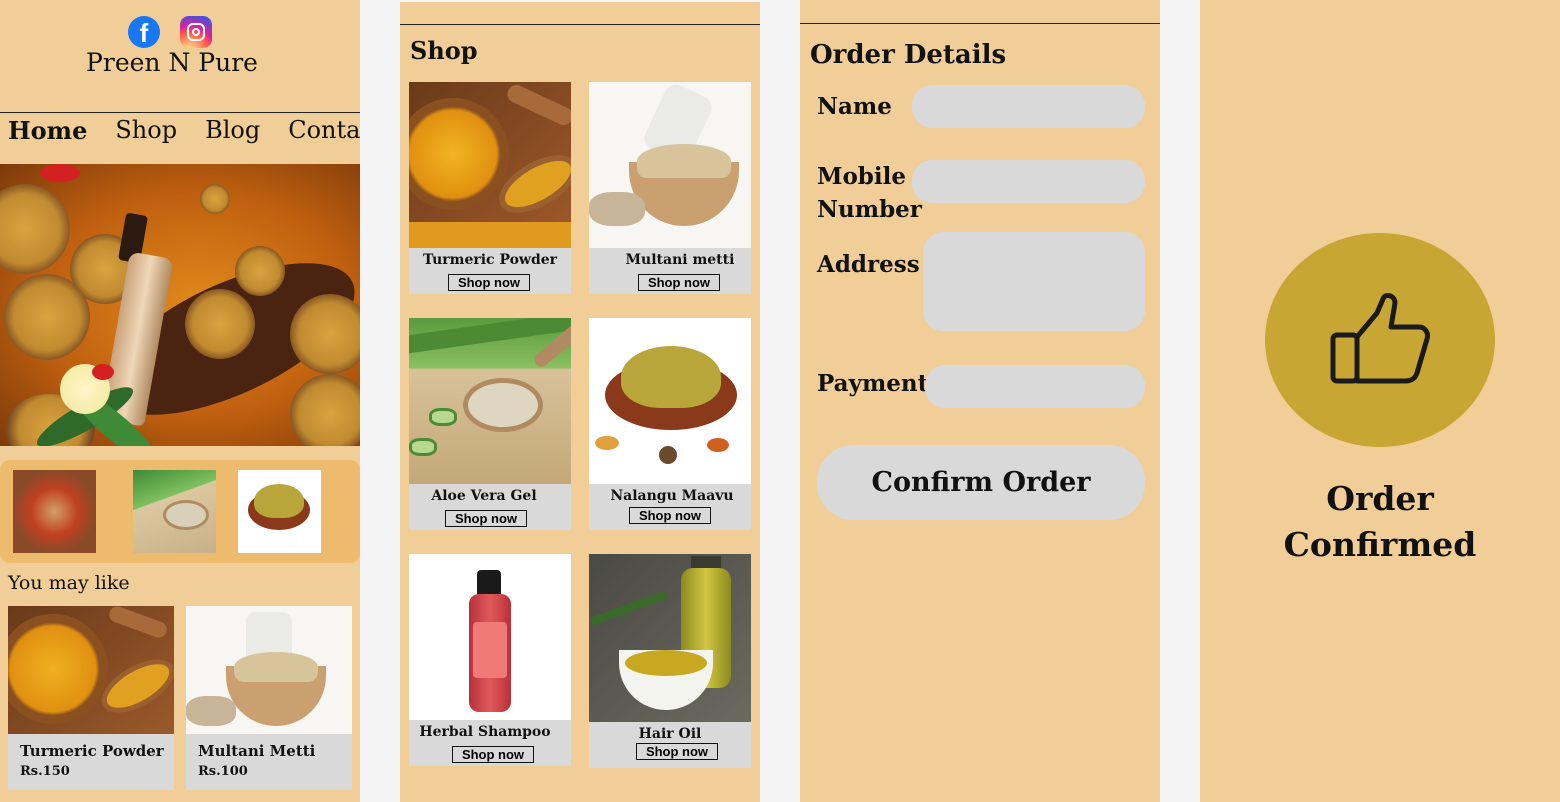 The height and width of the screenshot is (802, 1560). What do you see at coordinates (981, 482) in the screenshot?
I see `confirm-order-button: Confirm Order` at bounding box center [981, 482].